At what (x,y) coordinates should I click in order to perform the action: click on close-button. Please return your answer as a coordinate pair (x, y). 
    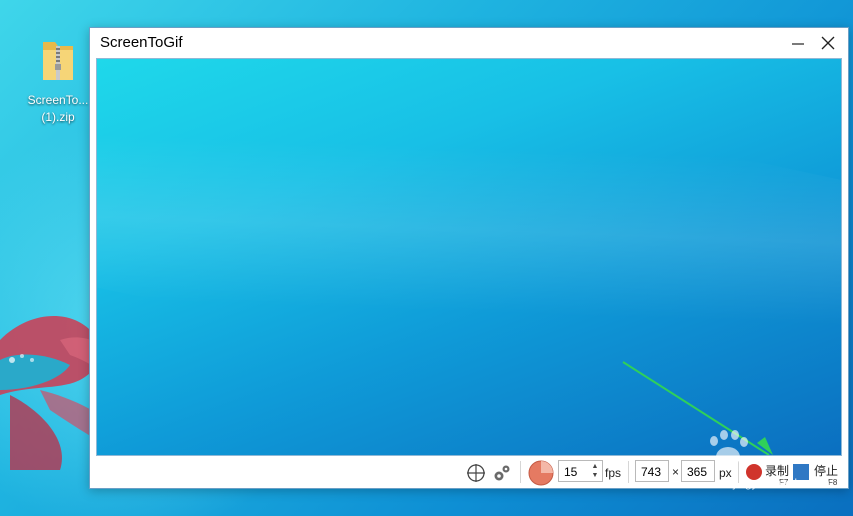
    Looking at the image, I should click on (828, 43).